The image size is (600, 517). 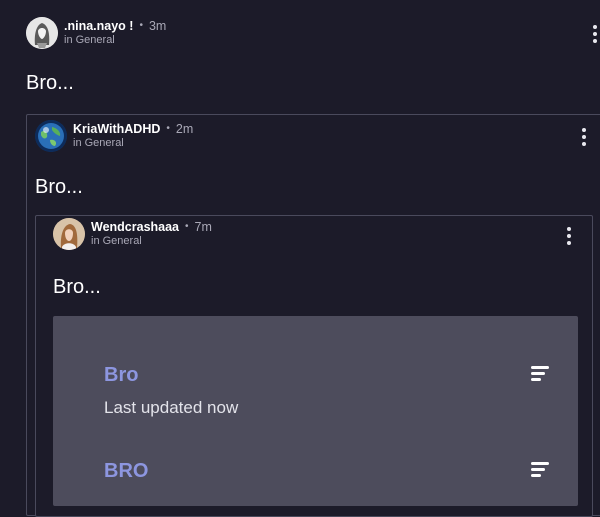 I want to click on post-header: Wendcrashaaa • 7m in General, so click(x=132, y=234).